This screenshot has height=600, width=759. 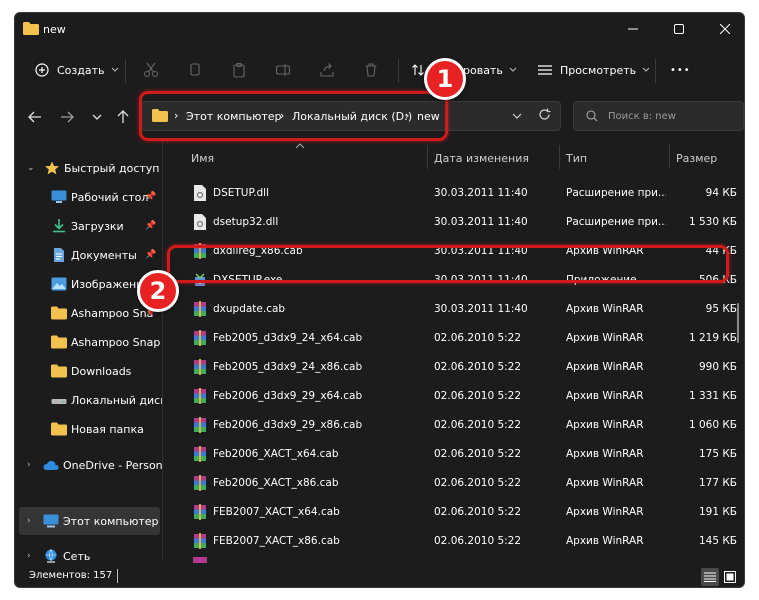 I want to click on file-name: FEB2007_XACT_x86.cab, so click(x=276, y=541).